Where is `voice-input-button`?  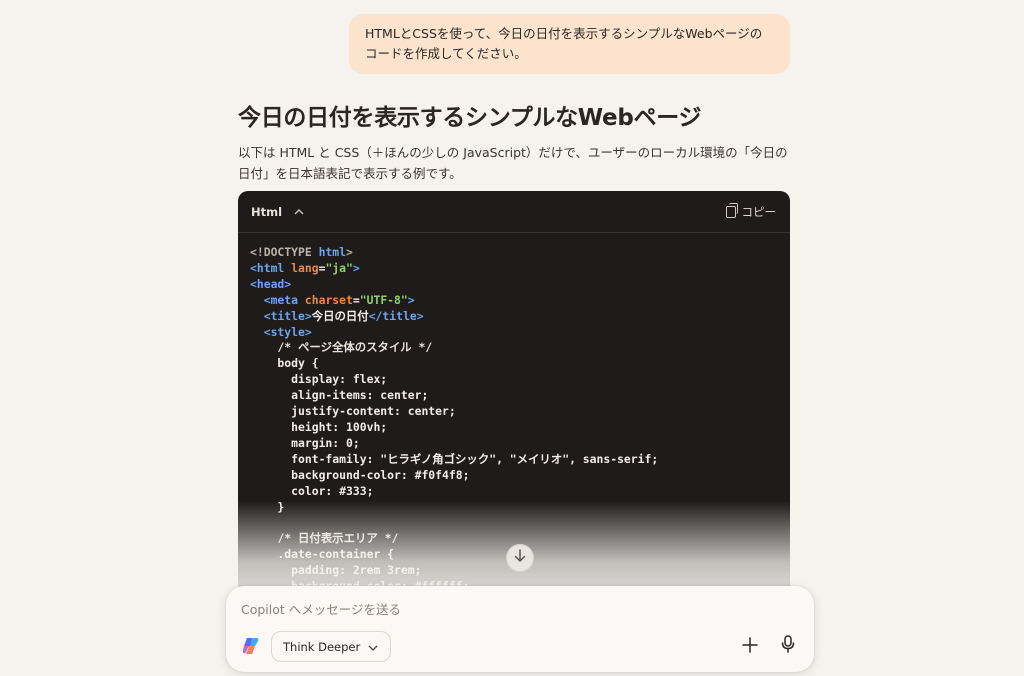 voice-input-button is located at coordinates (788, 646).